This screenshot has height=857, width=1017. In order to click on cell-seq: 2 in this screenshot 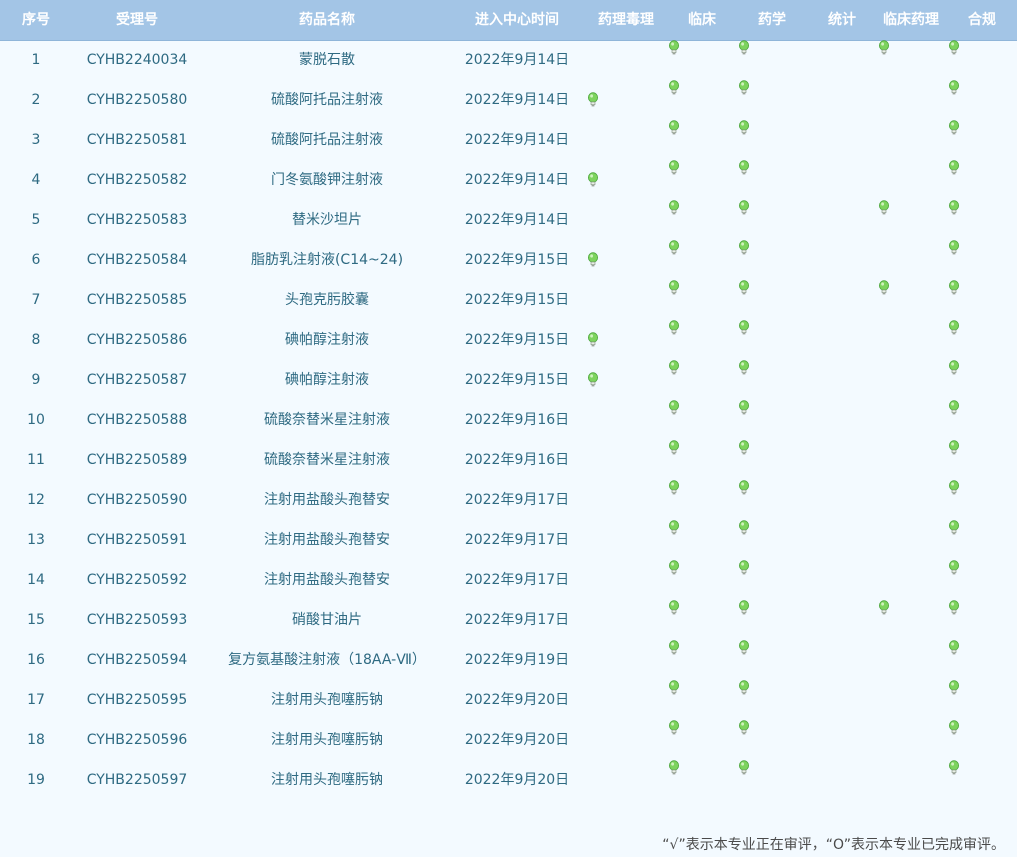, I will do `click(36, 100)`.